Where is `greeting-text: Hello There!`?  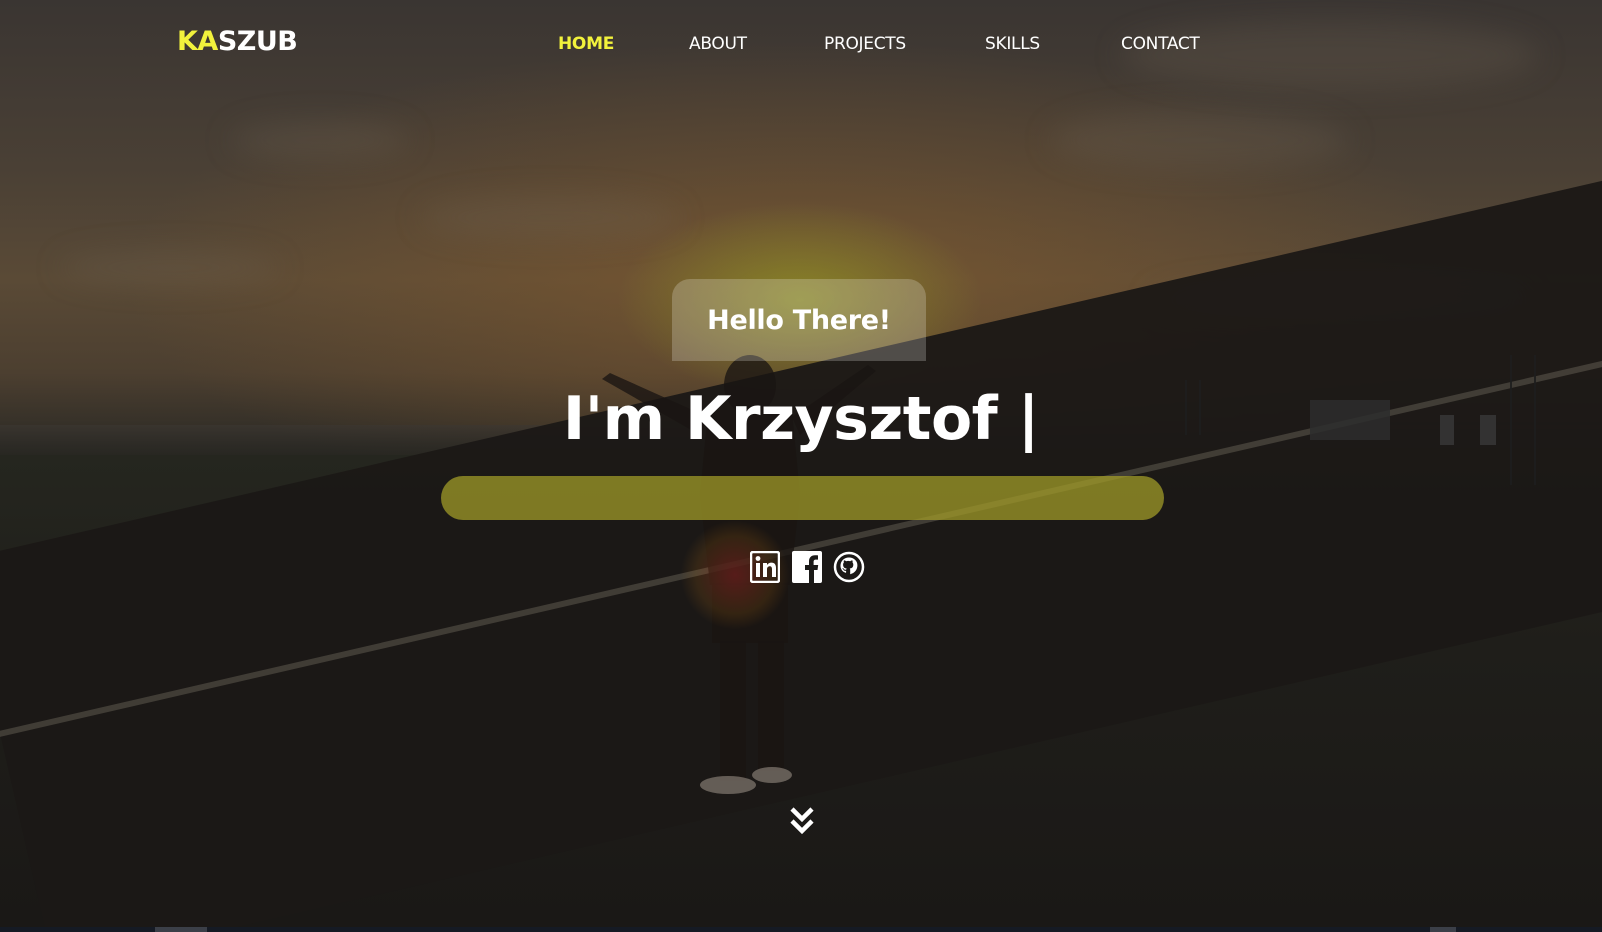
greeting-text: Hello There! is located at coordinates (799, 320).